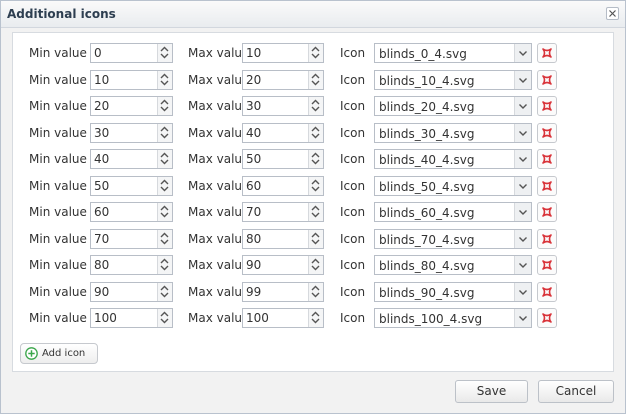 This screenshot has width=626, height=414. I want to click on icon-select: blinds_30_4.svg, so click(453, 133).